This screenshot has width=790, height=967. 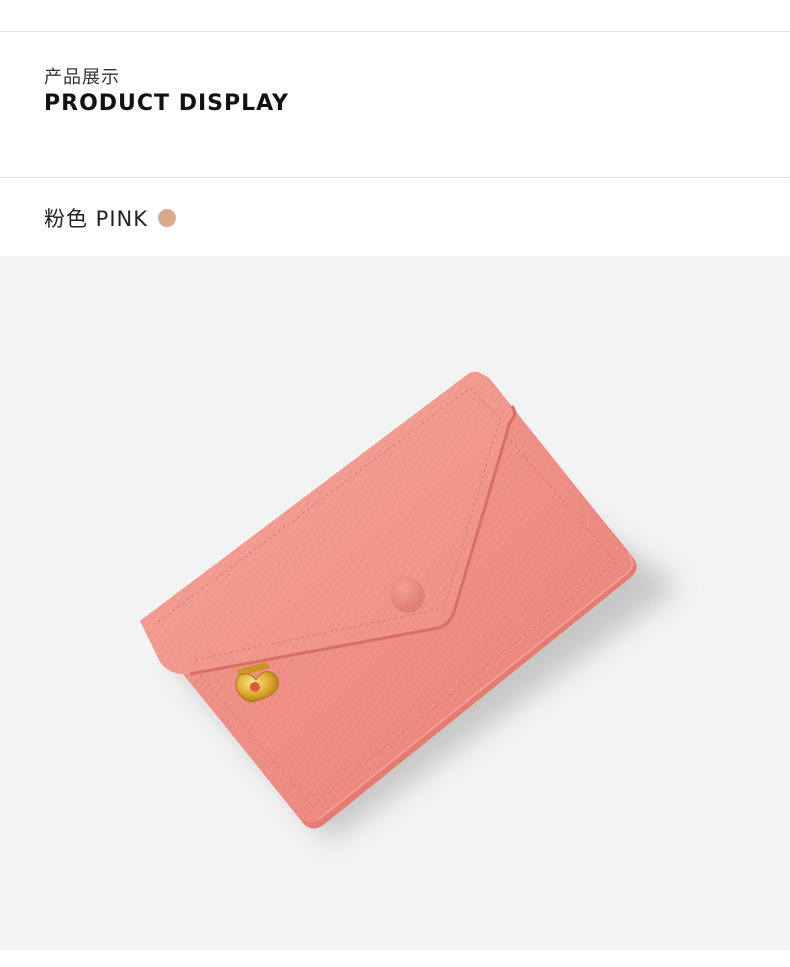 I want to click on color-label: 粉色 PINK, so click(x=96, y=219).